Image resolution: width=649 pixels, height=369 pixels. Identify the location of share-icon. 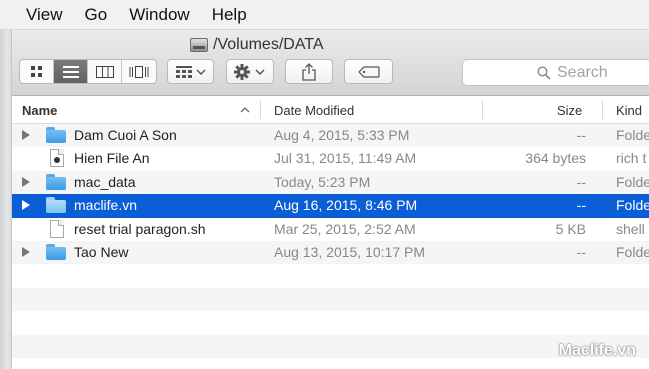
(309, 71).